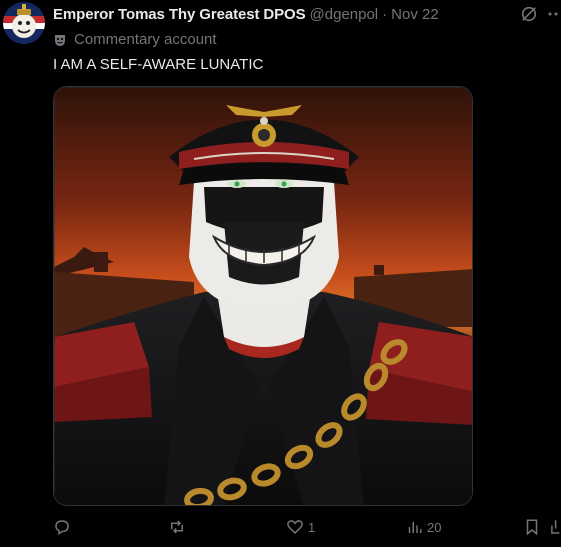  What do you see at coordinates (179, 14) in the screenshot?
I see `display-name: Emperor Tomas Thy Greatest DPOS` at bounding box center [179, 14].